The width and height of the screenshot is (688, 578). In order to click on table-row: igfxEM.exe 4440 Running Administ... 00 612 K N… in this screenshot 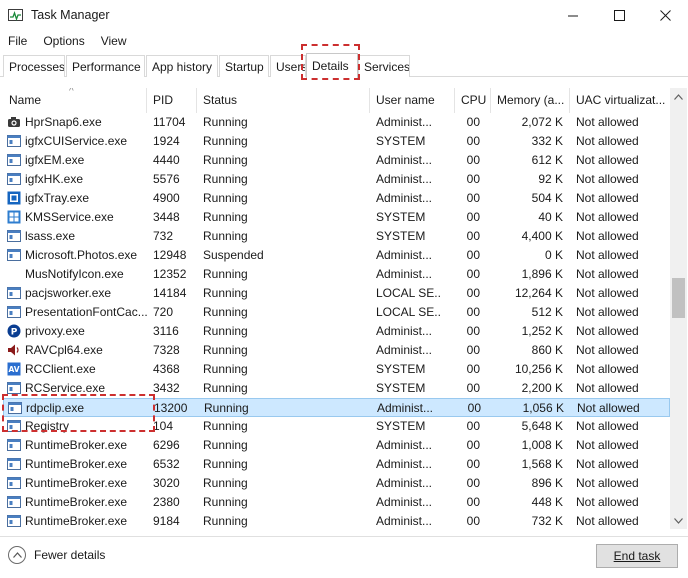, I will do `click(336, 160)`.